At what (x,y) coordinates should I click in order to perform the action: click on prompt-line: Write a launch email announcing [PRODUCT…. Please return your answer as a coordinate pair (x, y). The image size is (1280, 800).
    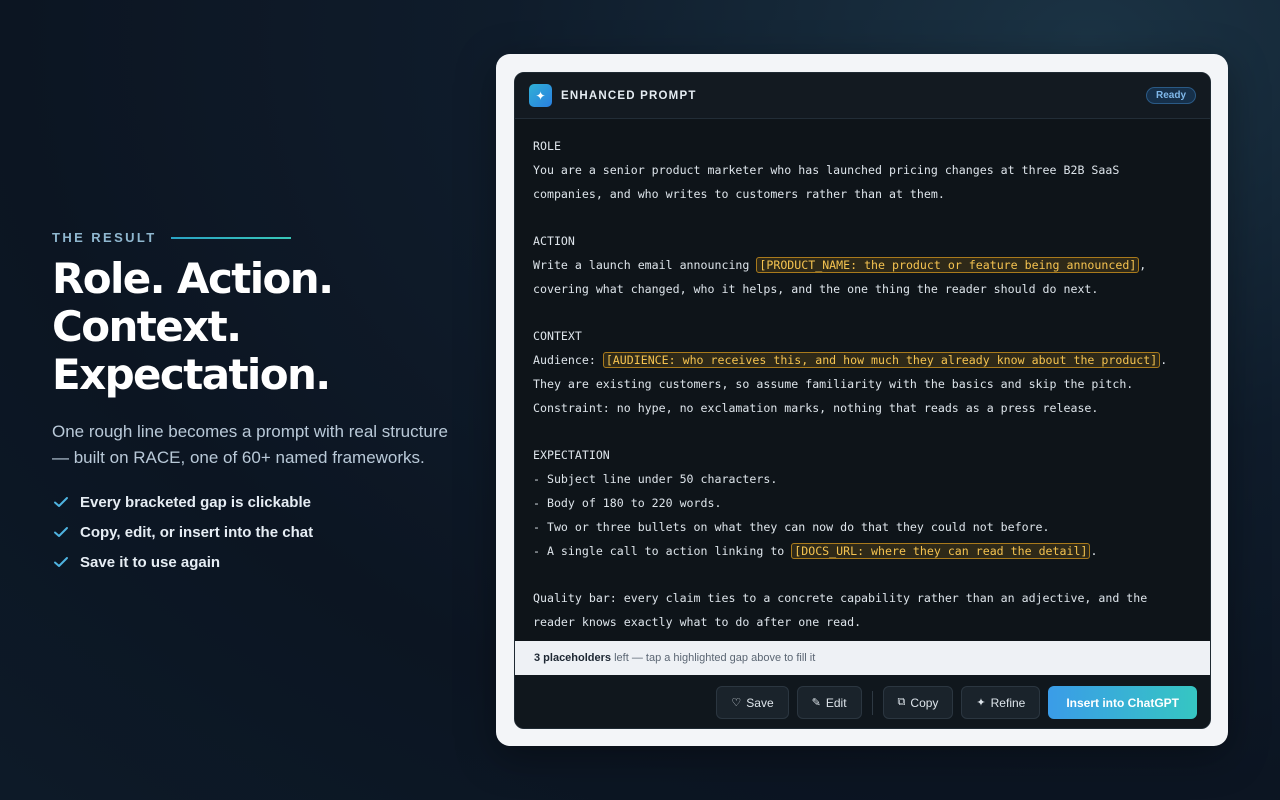
    Looking at the image, I should click on (862, 266).